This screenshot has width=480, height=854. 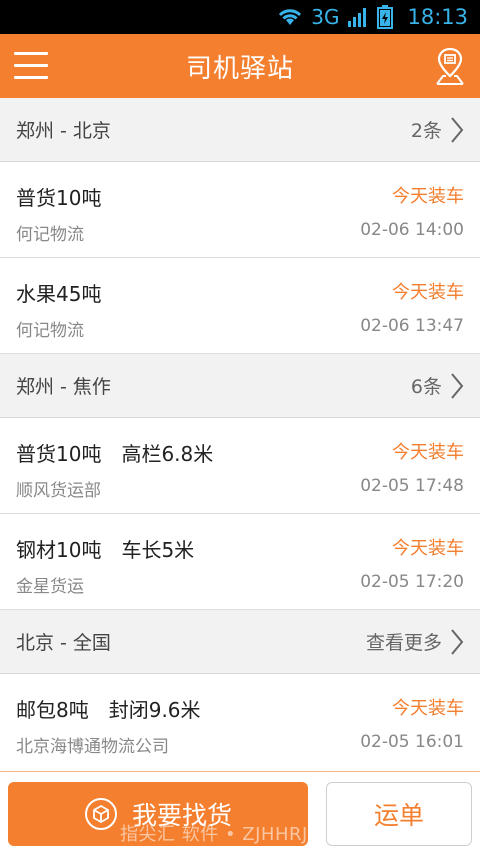 I want to click on company-name: 顺风货运部, so click(x=58, y=491).